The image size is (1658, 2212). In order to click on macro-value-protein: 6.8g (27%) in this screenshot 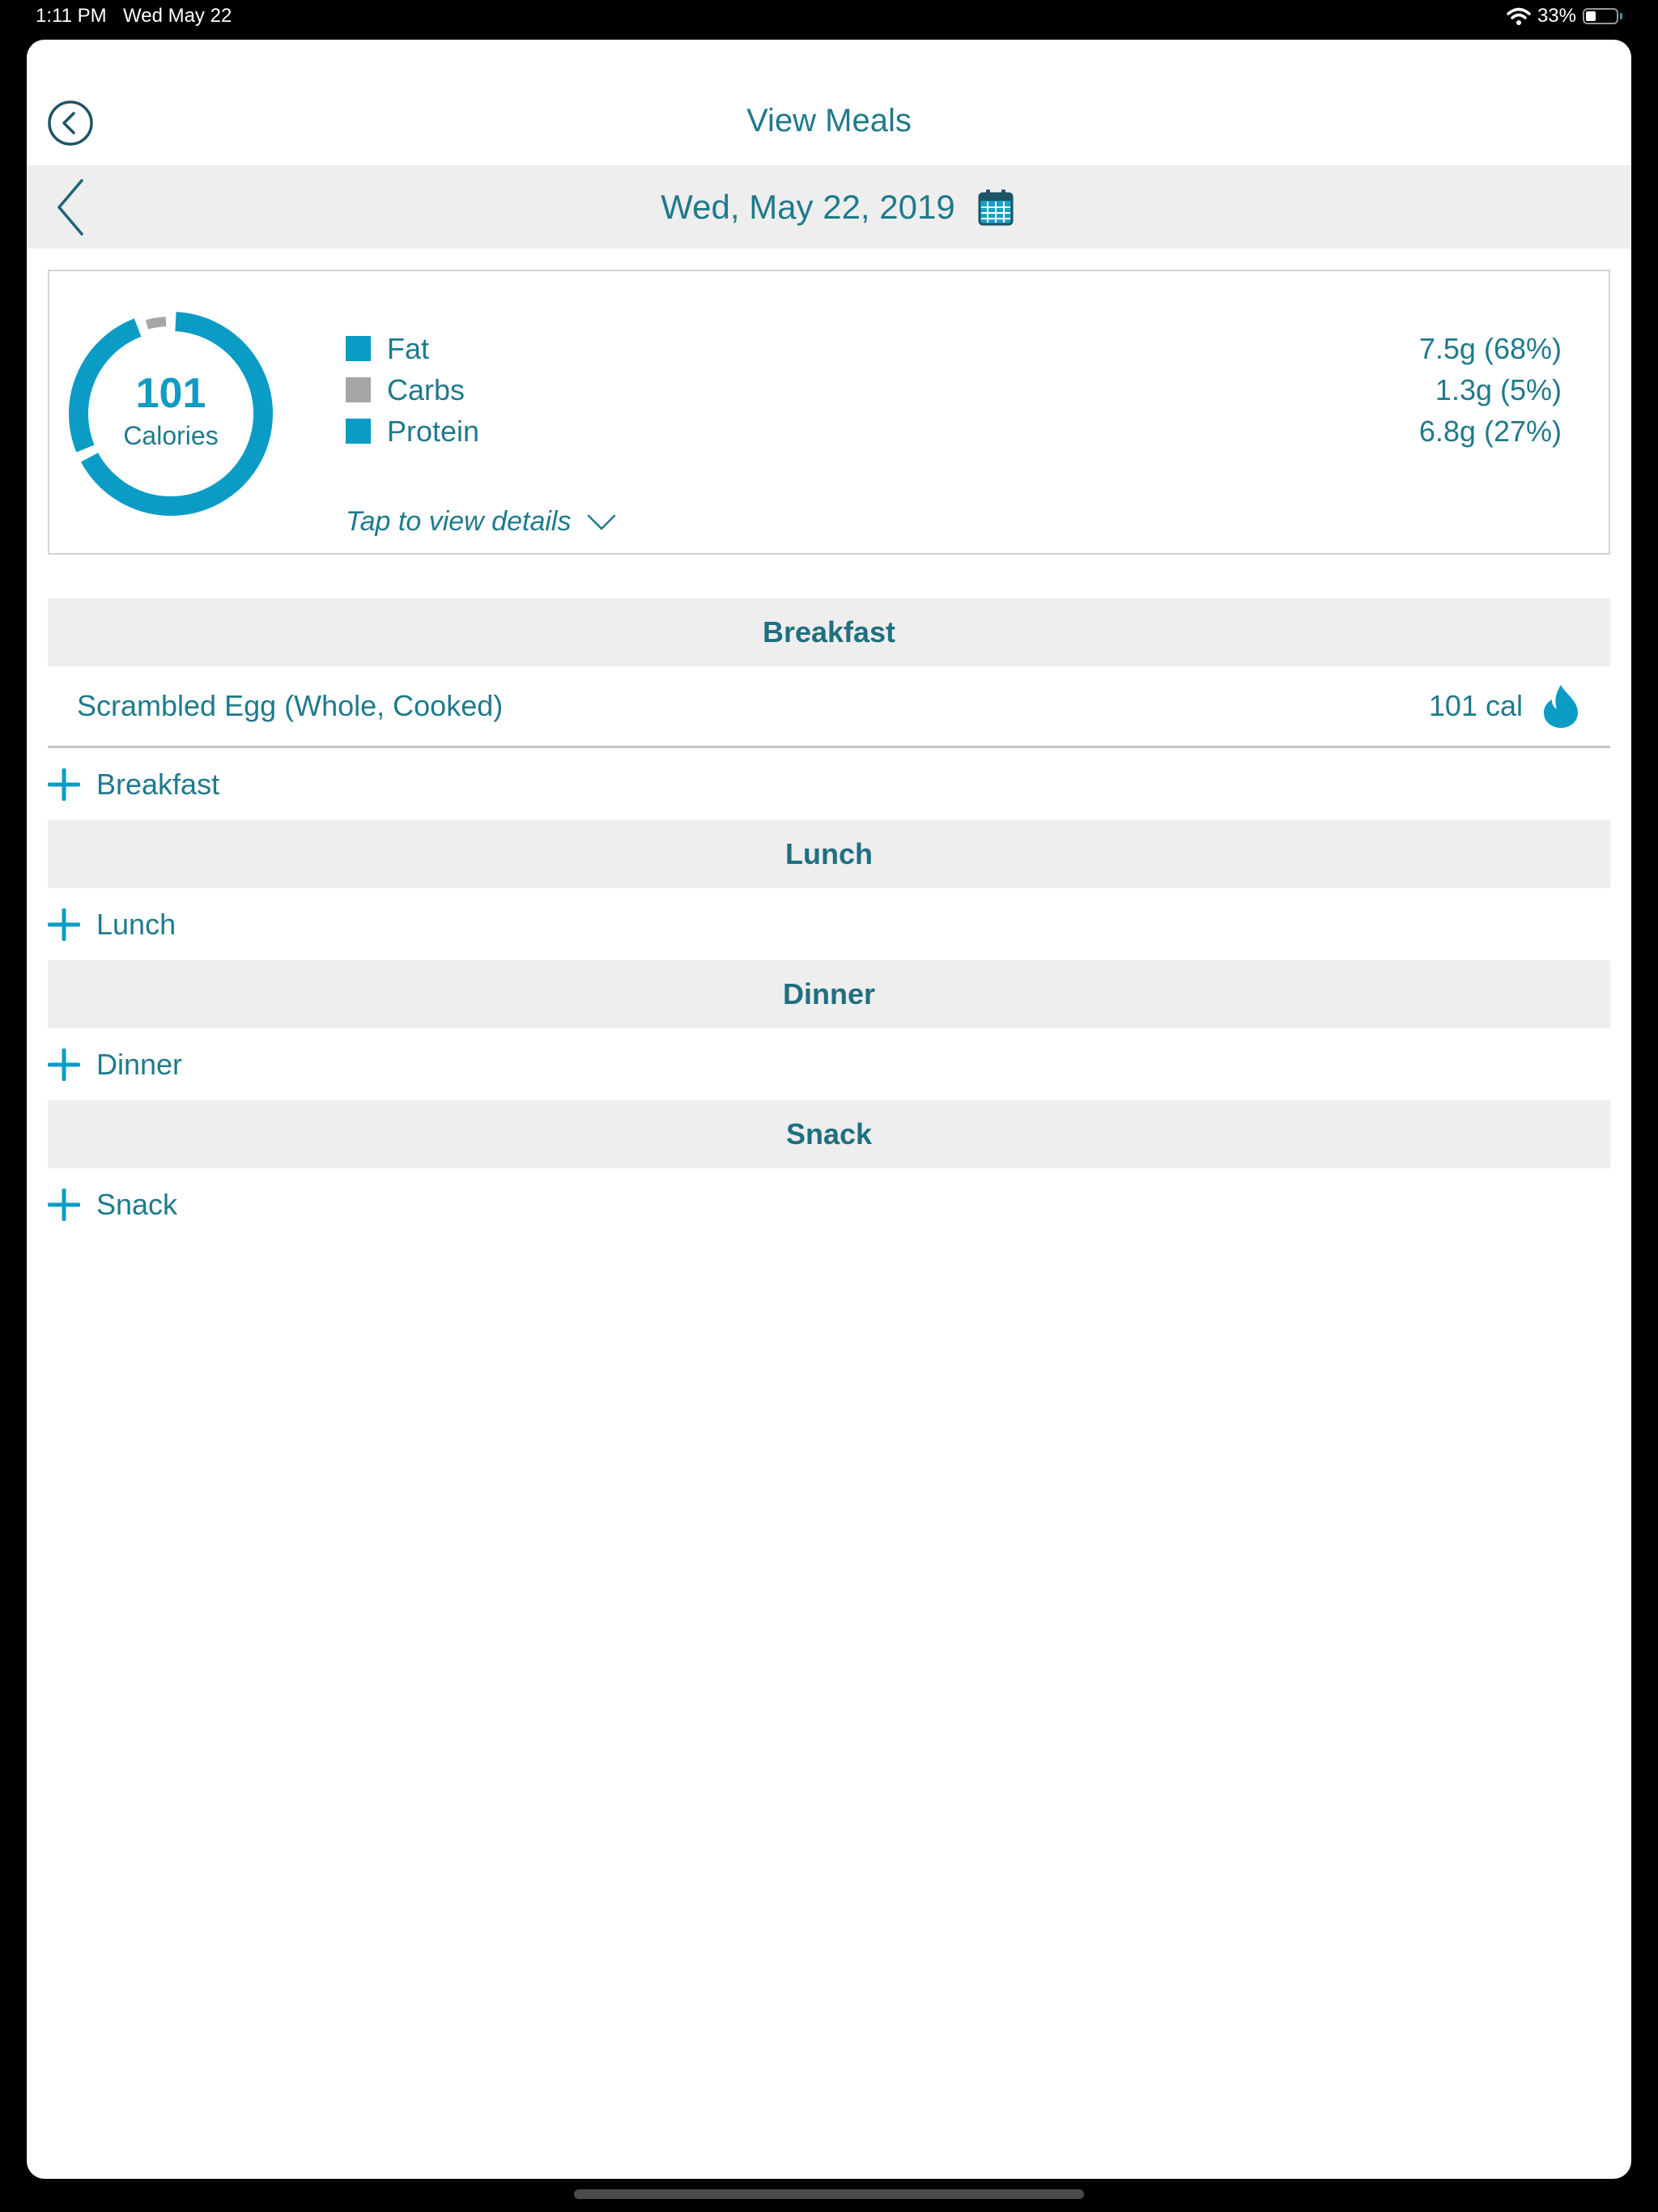, I will do `click(1490, 431)`.